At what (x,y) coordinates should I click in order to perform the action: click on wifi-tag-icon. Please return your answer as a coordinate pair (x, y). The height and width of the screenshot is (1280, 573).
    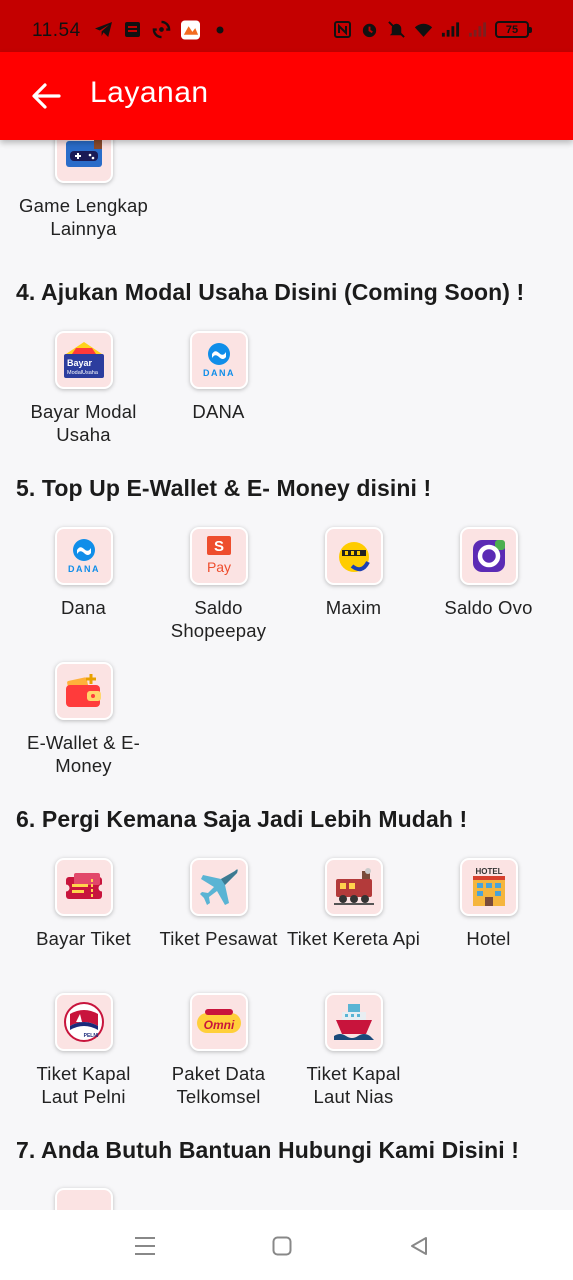
    Looking at the image, I should click on (132, 29).